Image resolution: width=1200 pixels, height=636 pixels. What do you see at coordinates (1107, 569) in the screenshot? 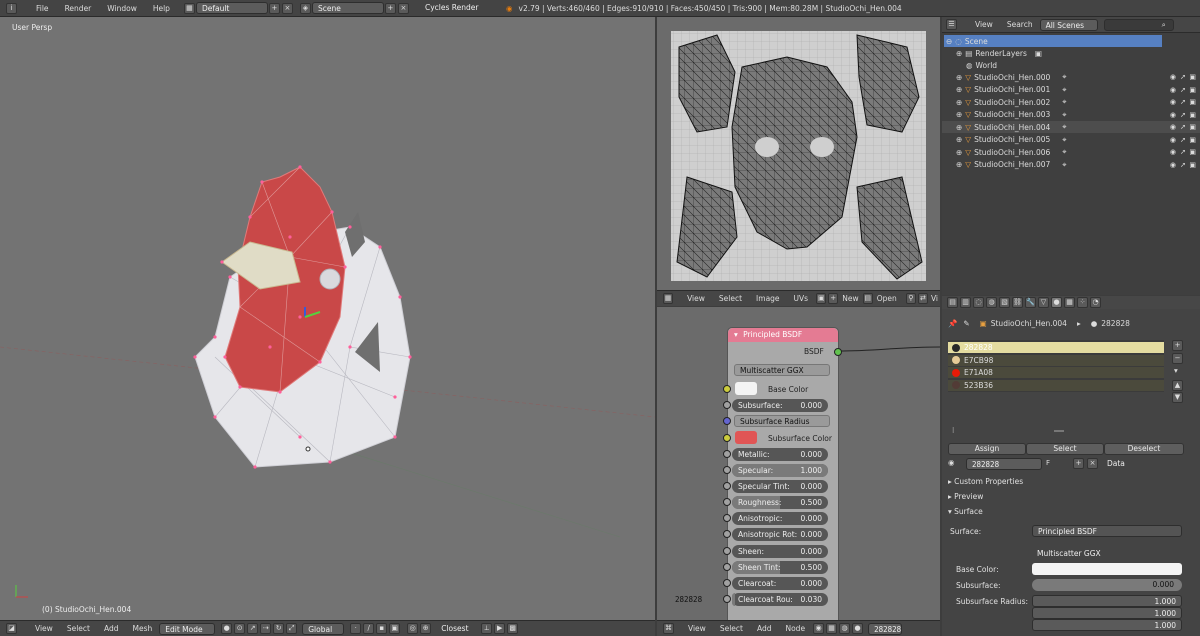
I see `base-color-field` at bounding box center [1107, 569].